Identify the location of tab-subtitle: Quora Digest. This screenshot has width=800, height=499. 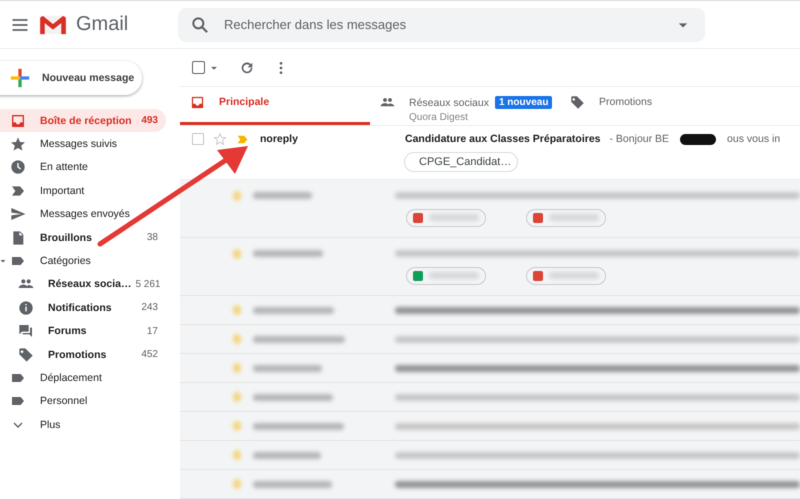
(439, 117).